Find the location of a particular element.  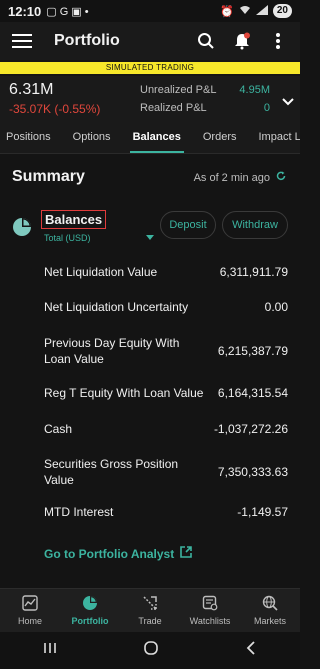

net-liquidation-value: 6.31M is located at coordinates (31, 89).